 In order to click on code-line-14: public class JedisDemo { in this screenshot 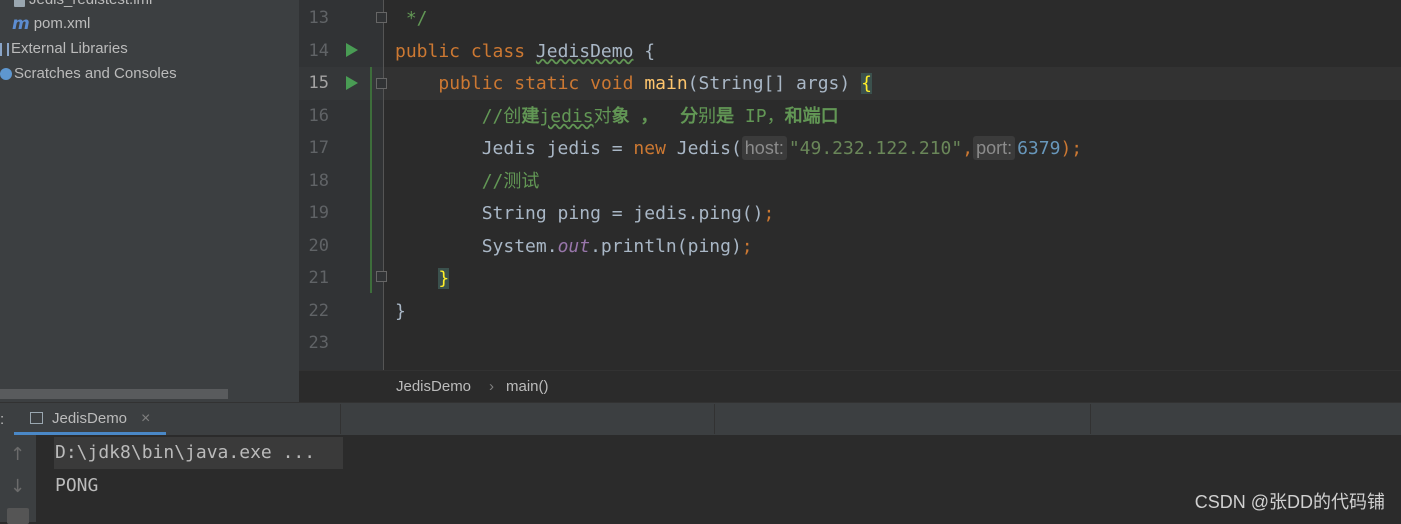, I will do `click(525, 51)`.